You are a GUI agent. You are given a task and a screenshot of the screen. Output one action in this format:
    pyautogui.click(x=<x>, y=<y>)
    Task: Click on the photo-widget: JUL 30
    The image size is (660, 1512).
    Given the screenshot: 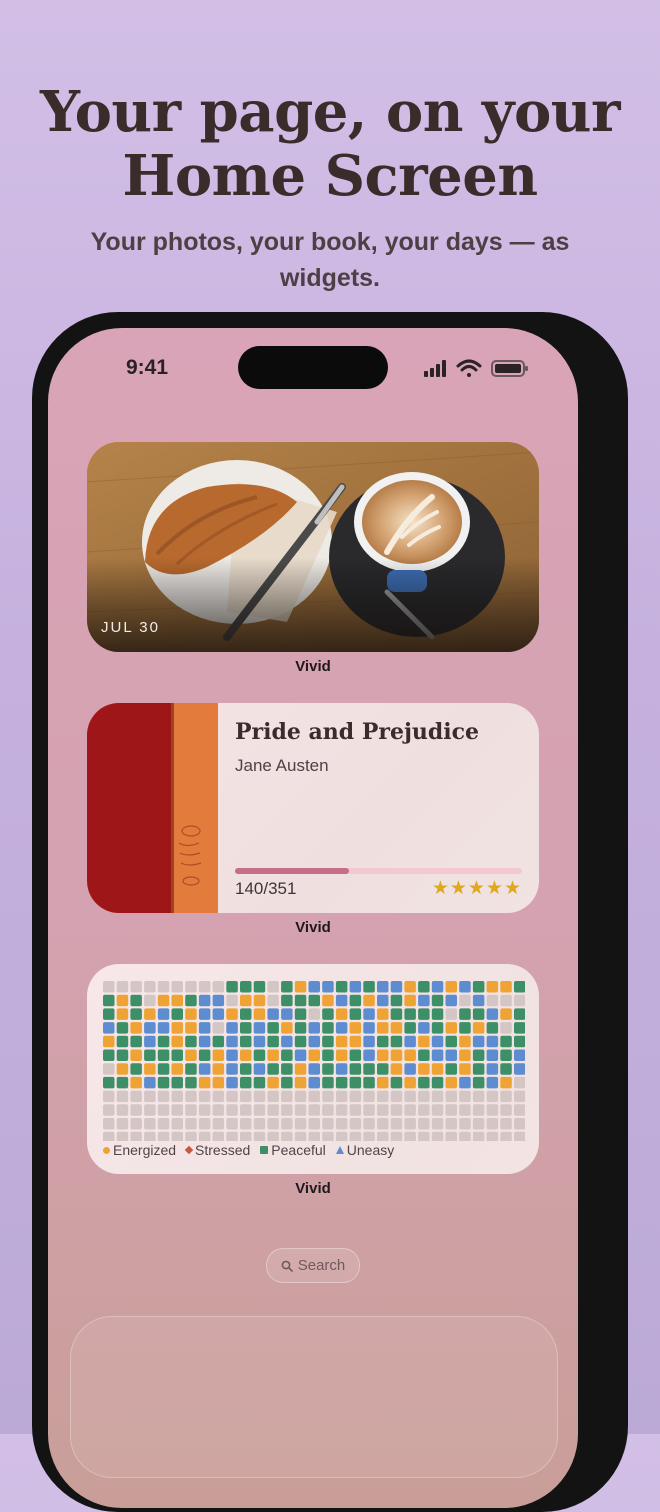 What is the action you would take?
    pyautogui.click(x=313, y=547)
    